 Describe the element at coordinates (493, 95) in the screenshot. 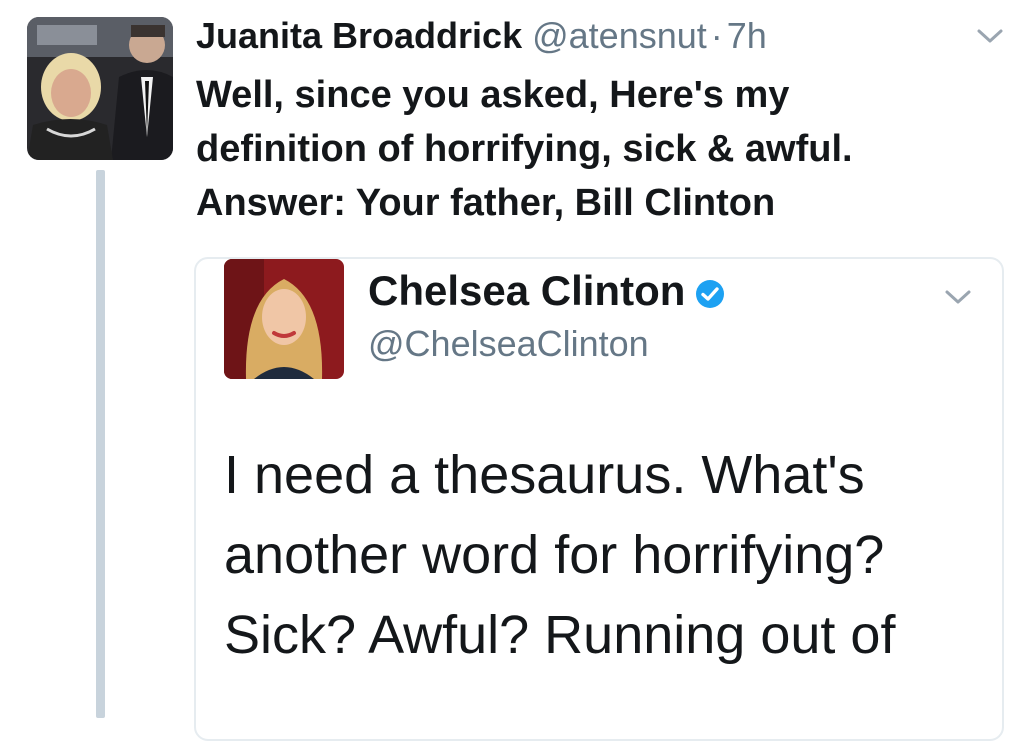

I see `tweet-line: Well, since you asked, Here's my` at that location.